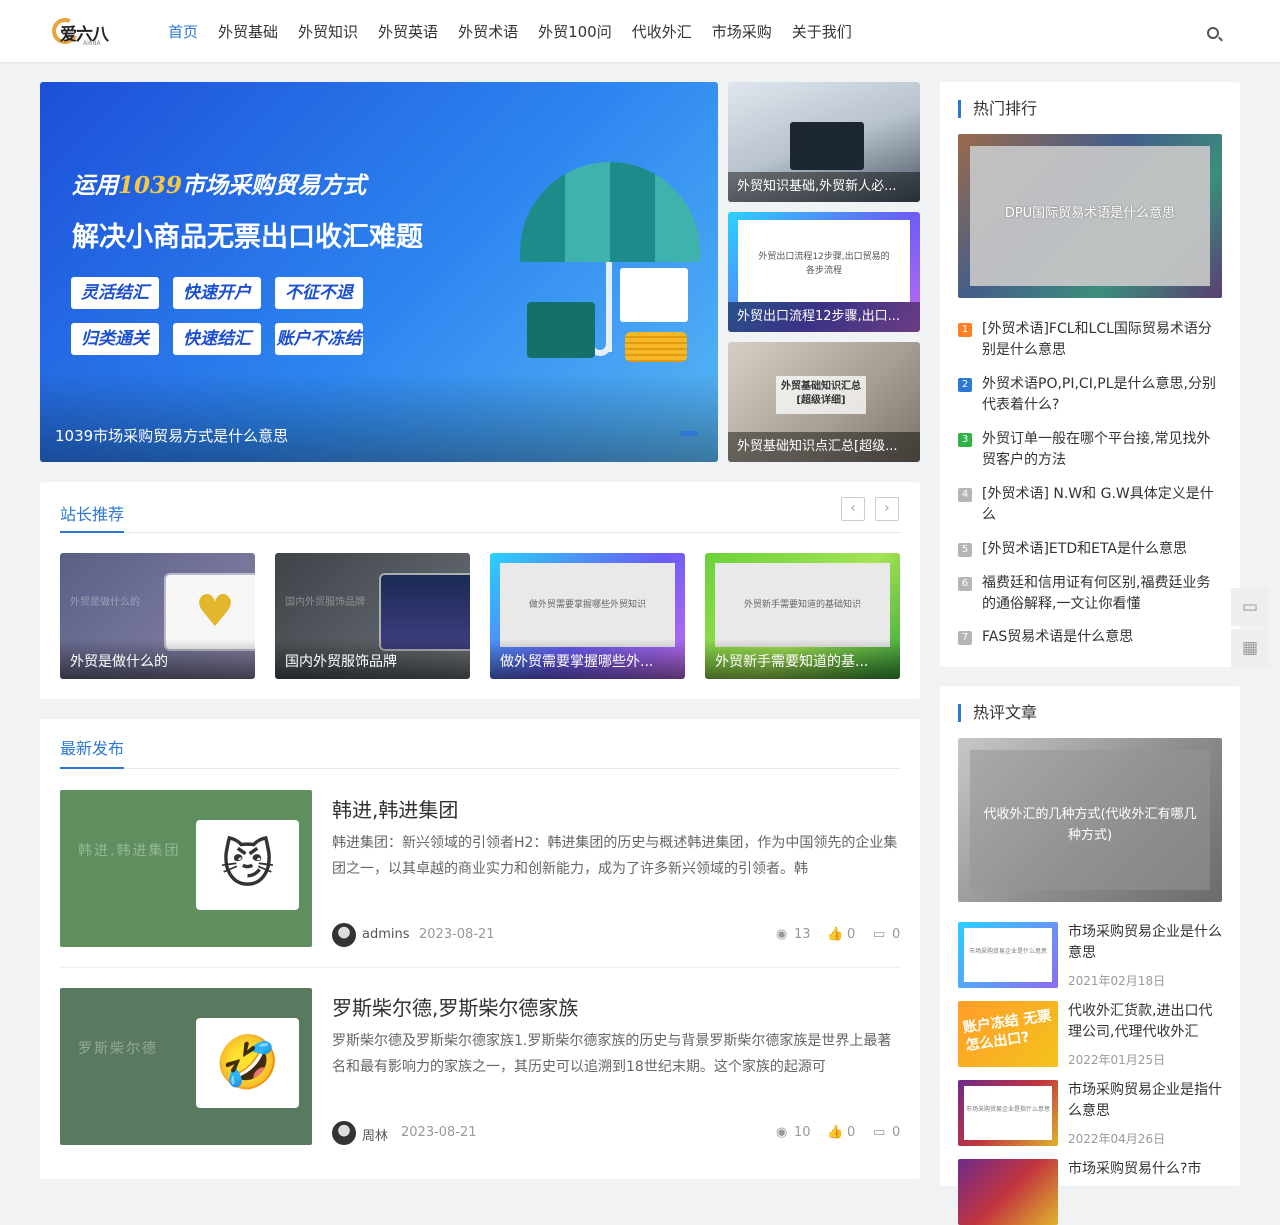  I want to click on hot-rank-link: [外贸术语]ETD和ETA是什么意思, so click(1102, 549).